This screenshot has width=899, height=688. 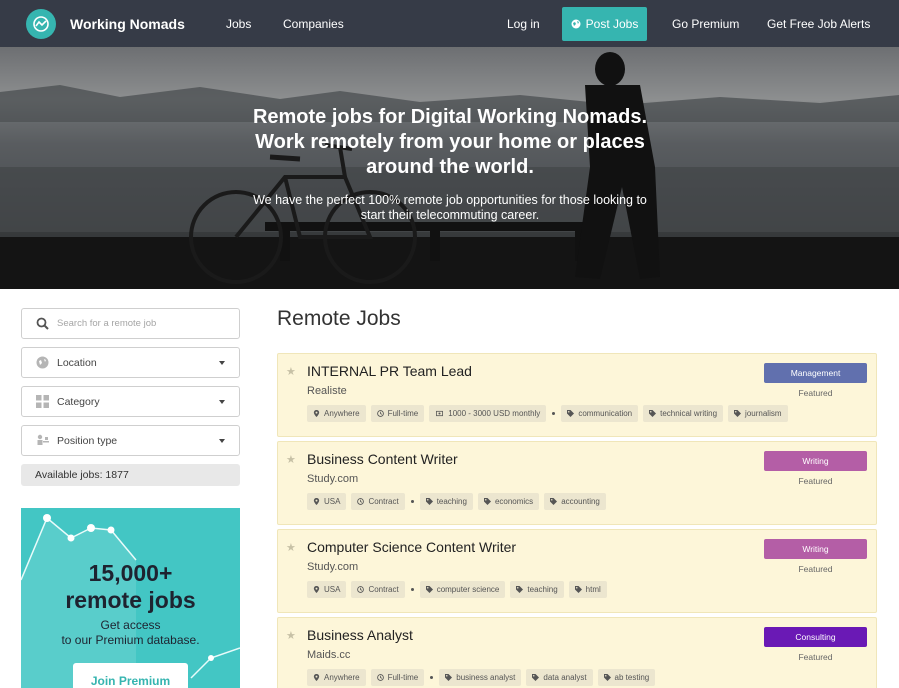 What do you see at coordinates (758, 413) in the screenshot?
I see `job-skill-tag: journalism` at bounding box center [758, 413].